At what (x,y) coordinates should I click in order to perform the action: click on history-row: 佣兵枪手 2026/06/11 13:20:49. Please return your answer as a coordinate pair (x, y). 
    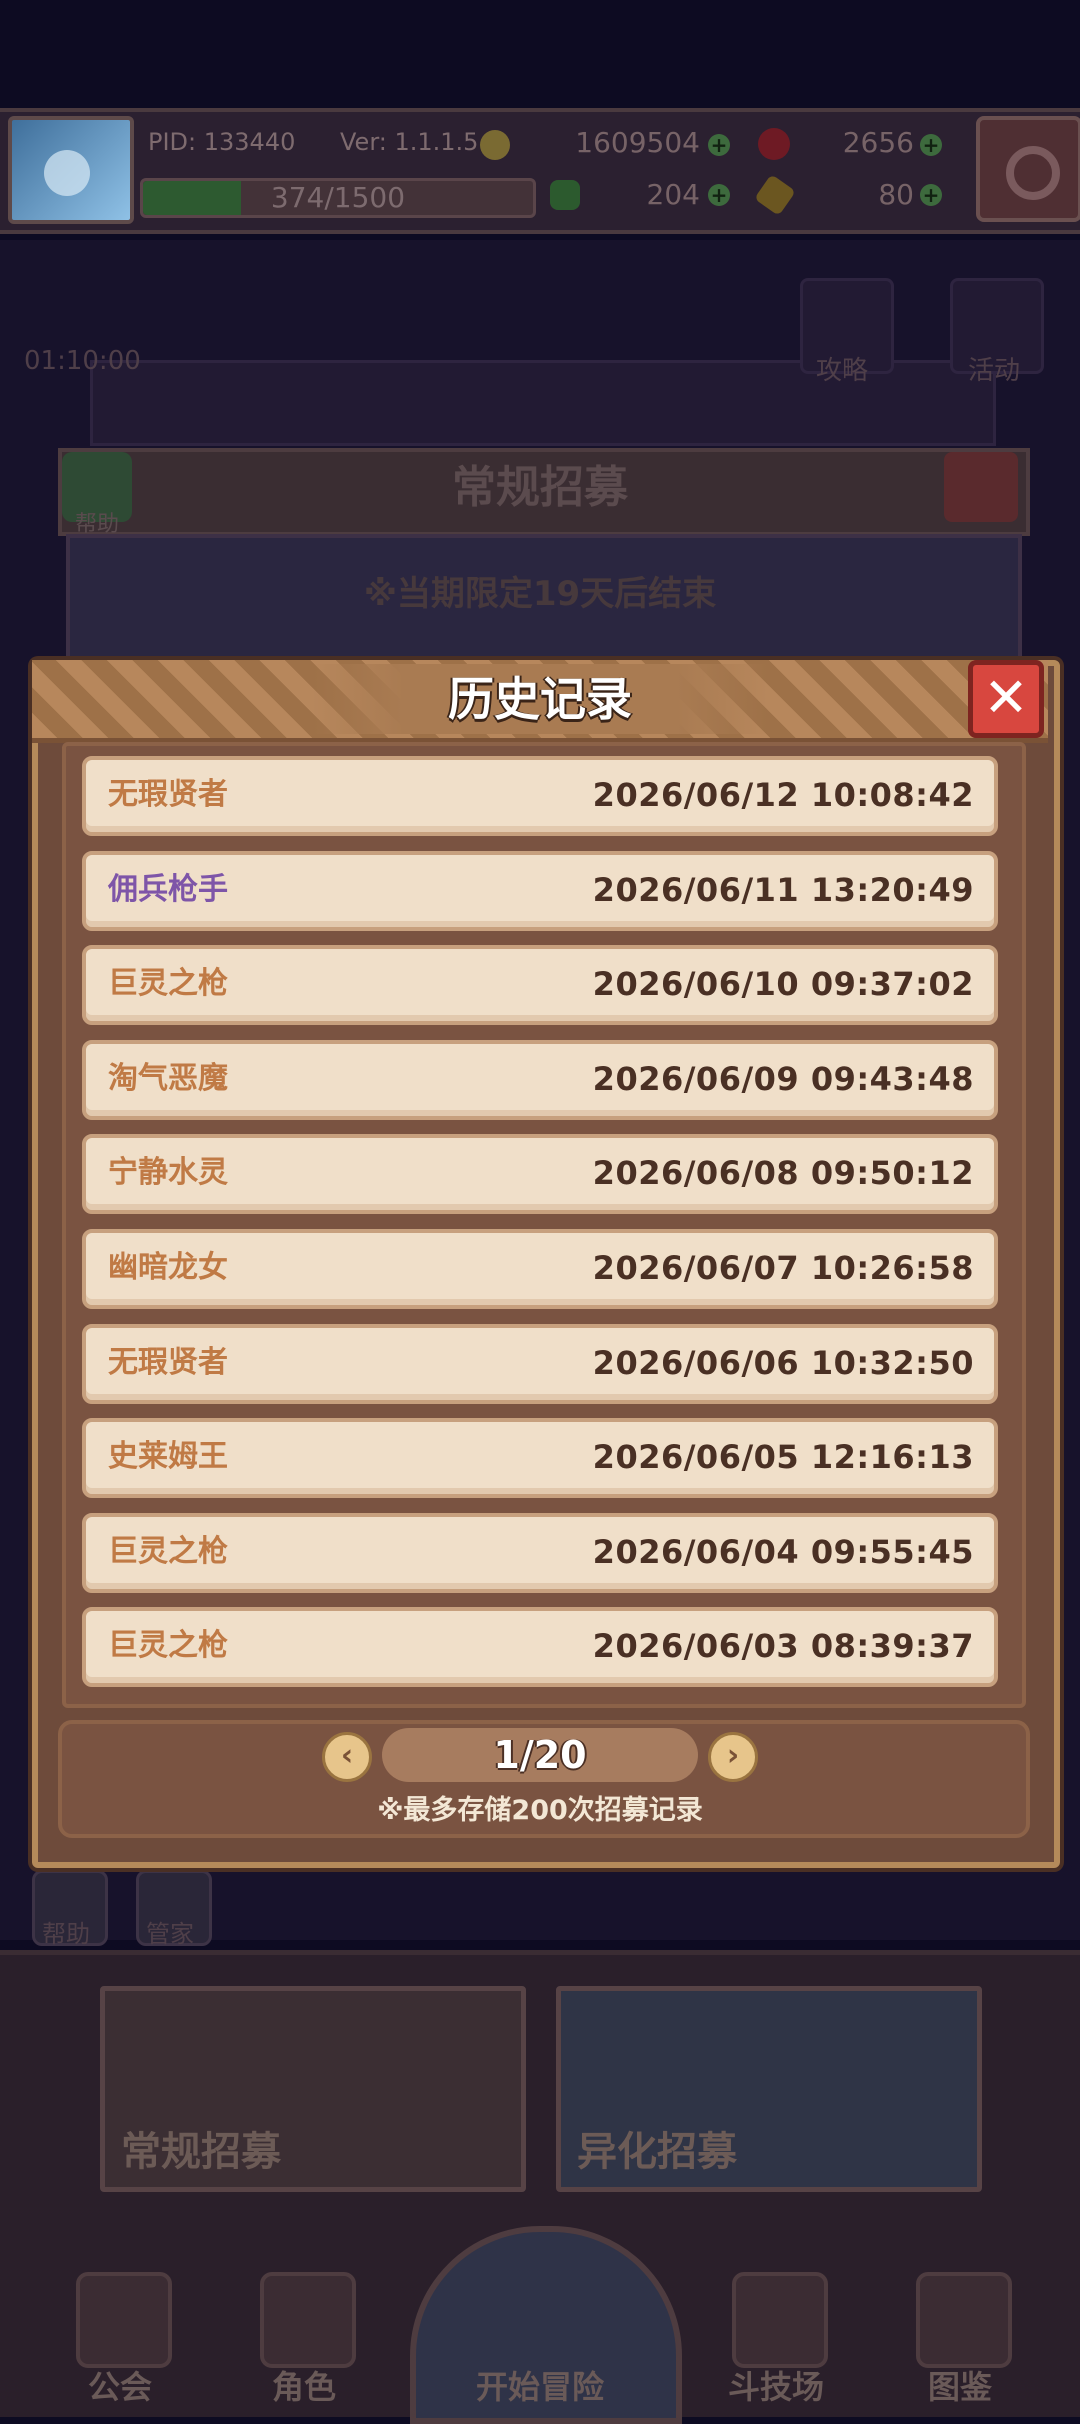
    Looking at the image, I should click on (540, 891).